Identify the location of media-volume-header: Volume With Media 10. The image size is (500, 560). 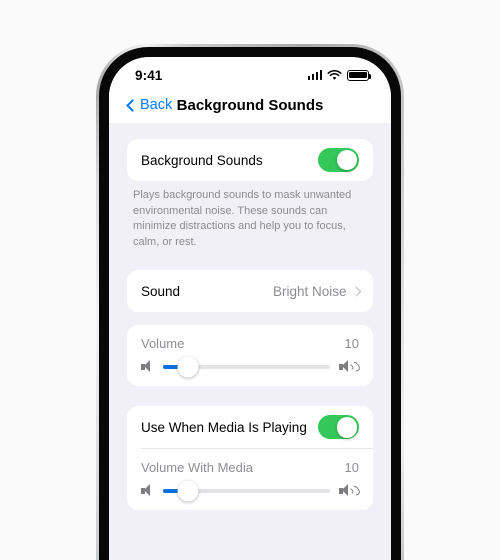
(250, 467).